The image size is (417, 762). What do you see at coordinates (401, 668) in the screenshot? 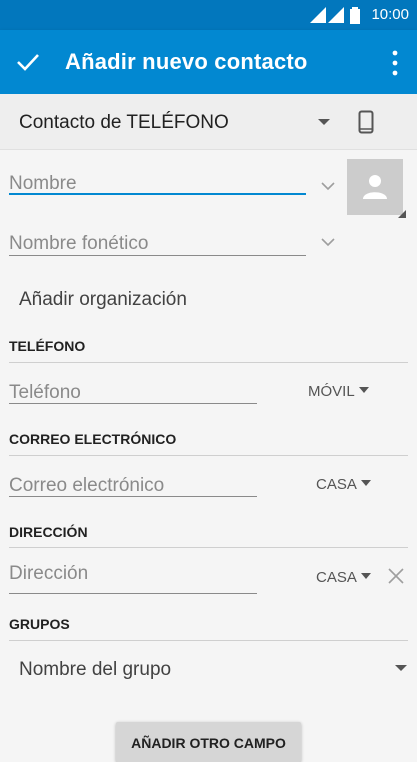
I see `group-dropdown-caret-icon` at bounding box center [401, 668].